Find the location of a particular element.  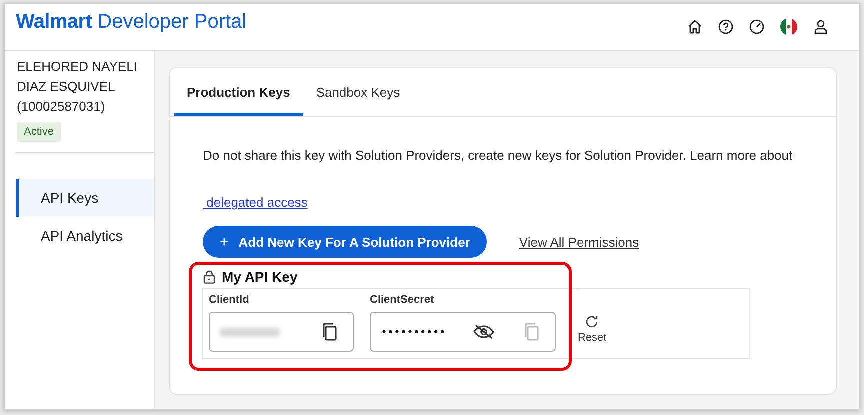

gauge-icon is located at coordinates (757, 27).